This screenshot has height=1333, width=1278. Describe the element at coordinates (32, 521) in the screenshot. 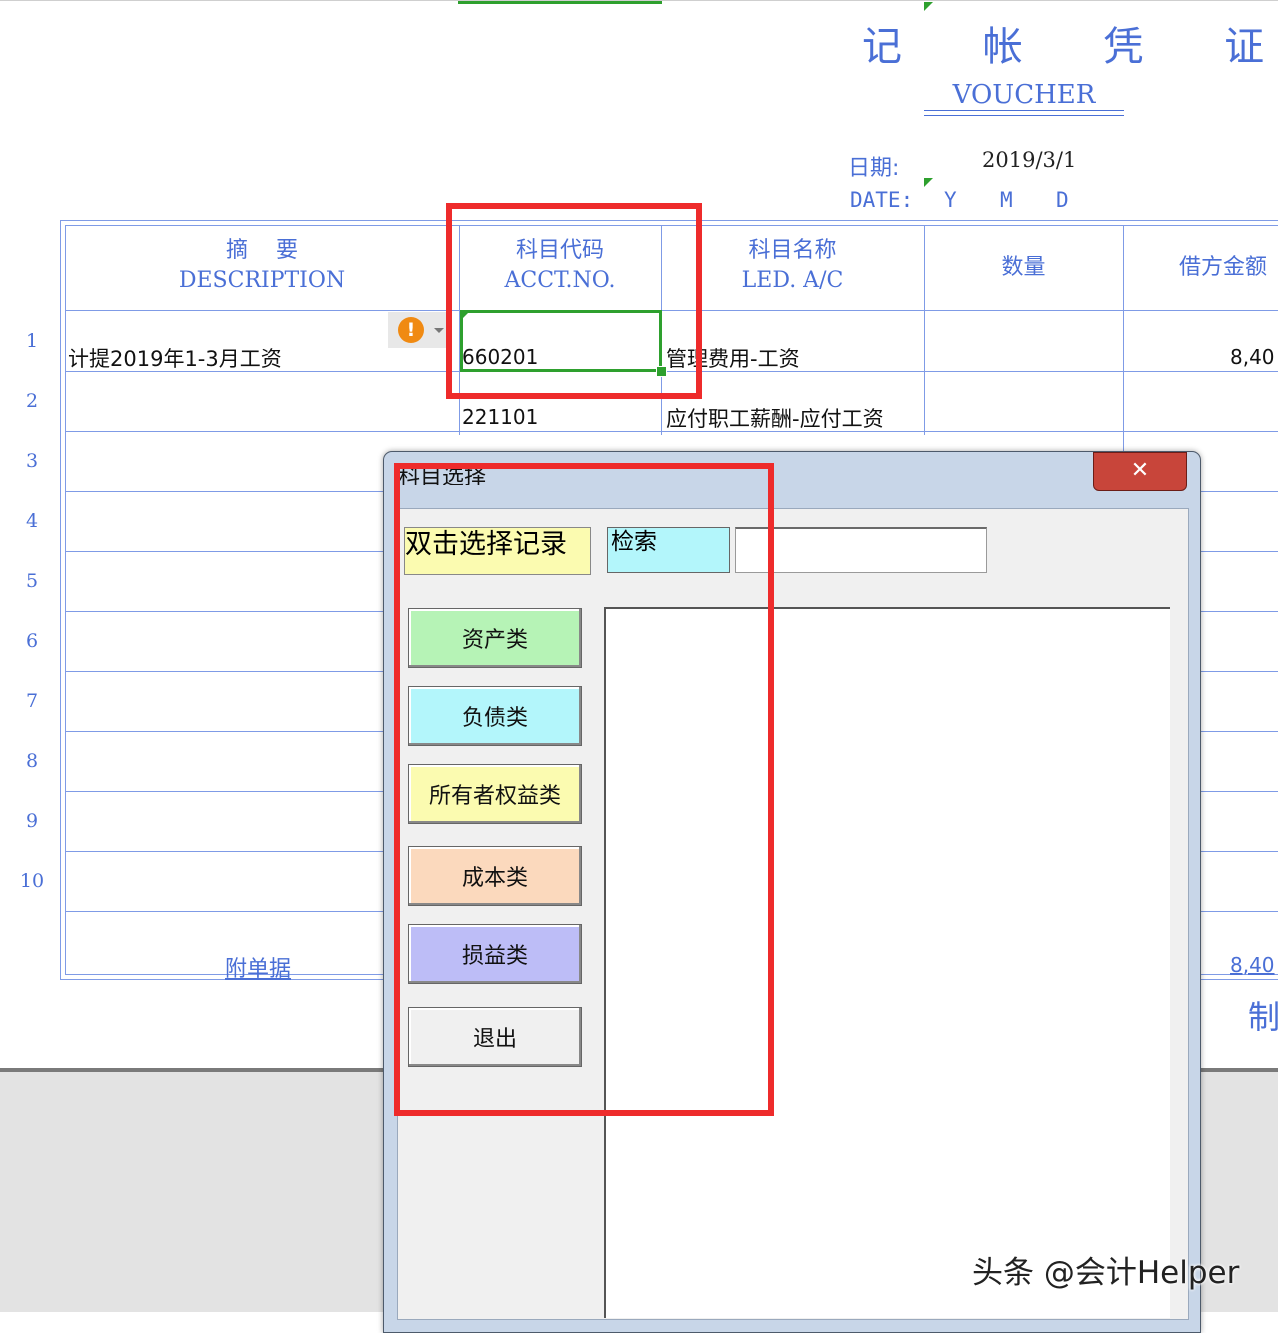

I see `row-number: 4` at that location.